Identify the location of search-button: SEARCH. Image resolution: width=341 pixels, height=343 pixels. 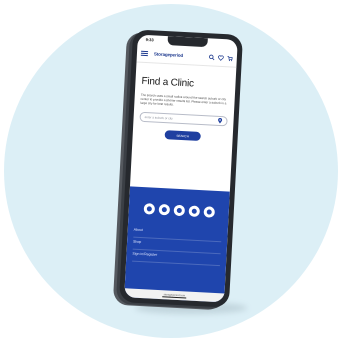
(182, 135).